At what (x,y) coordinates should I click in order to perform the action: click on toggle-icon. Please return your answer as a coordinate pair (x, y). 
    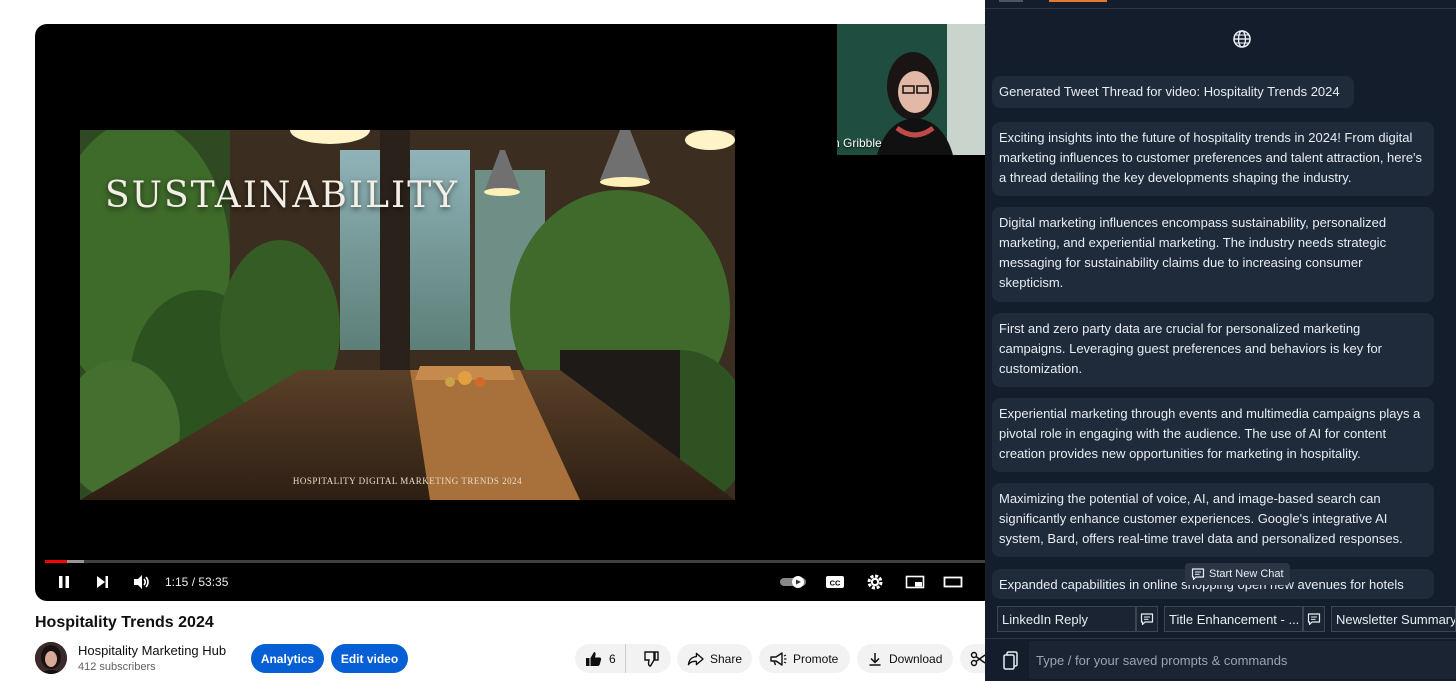
    Looking at the image, I should click on (793, 582).